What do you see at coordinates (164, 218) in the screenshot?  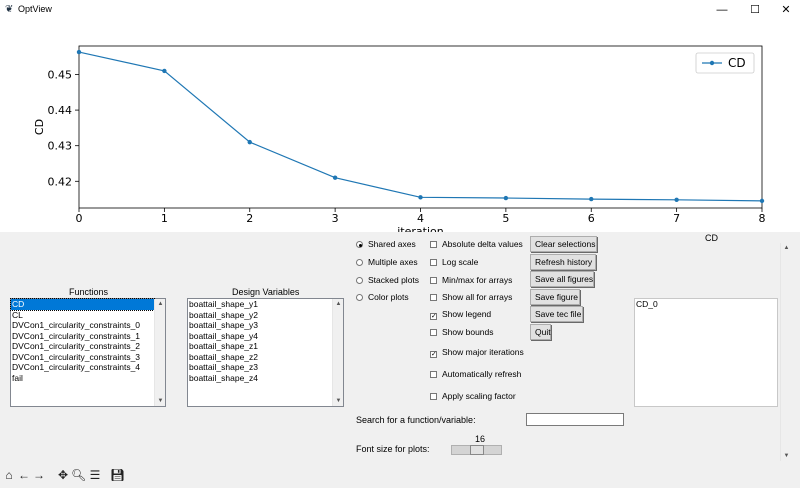 I see `x-tick-label: 1` at bounding box center [164, 218].